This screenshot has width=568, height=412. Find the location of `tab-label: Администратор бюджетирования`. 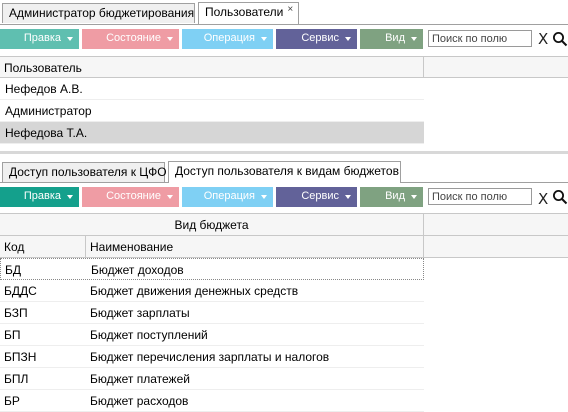

tab-label: Администратор бюджетирования is located at coordinates (102, 13).